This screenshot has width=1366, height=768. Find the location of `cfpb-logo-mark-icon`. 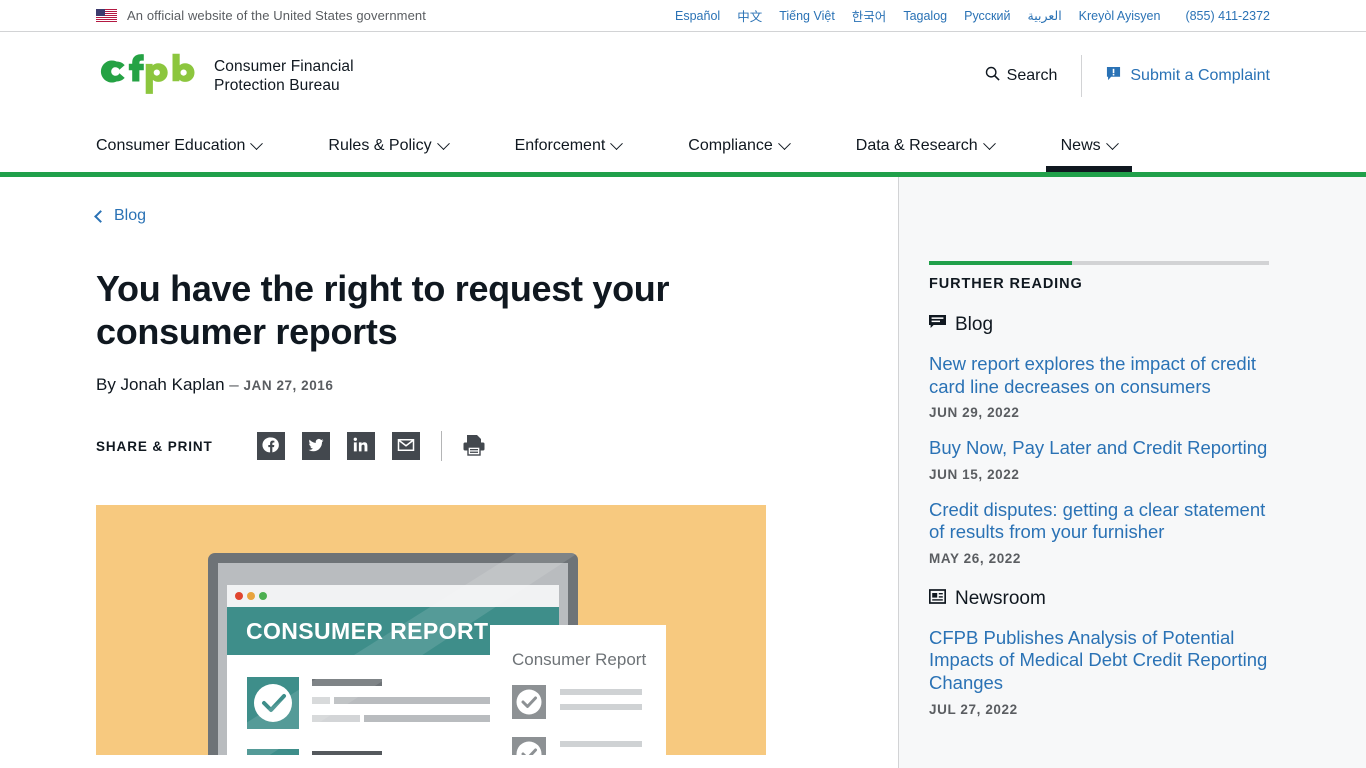

cfpb-logo-mark-icon is located at coordinates (148, 76).